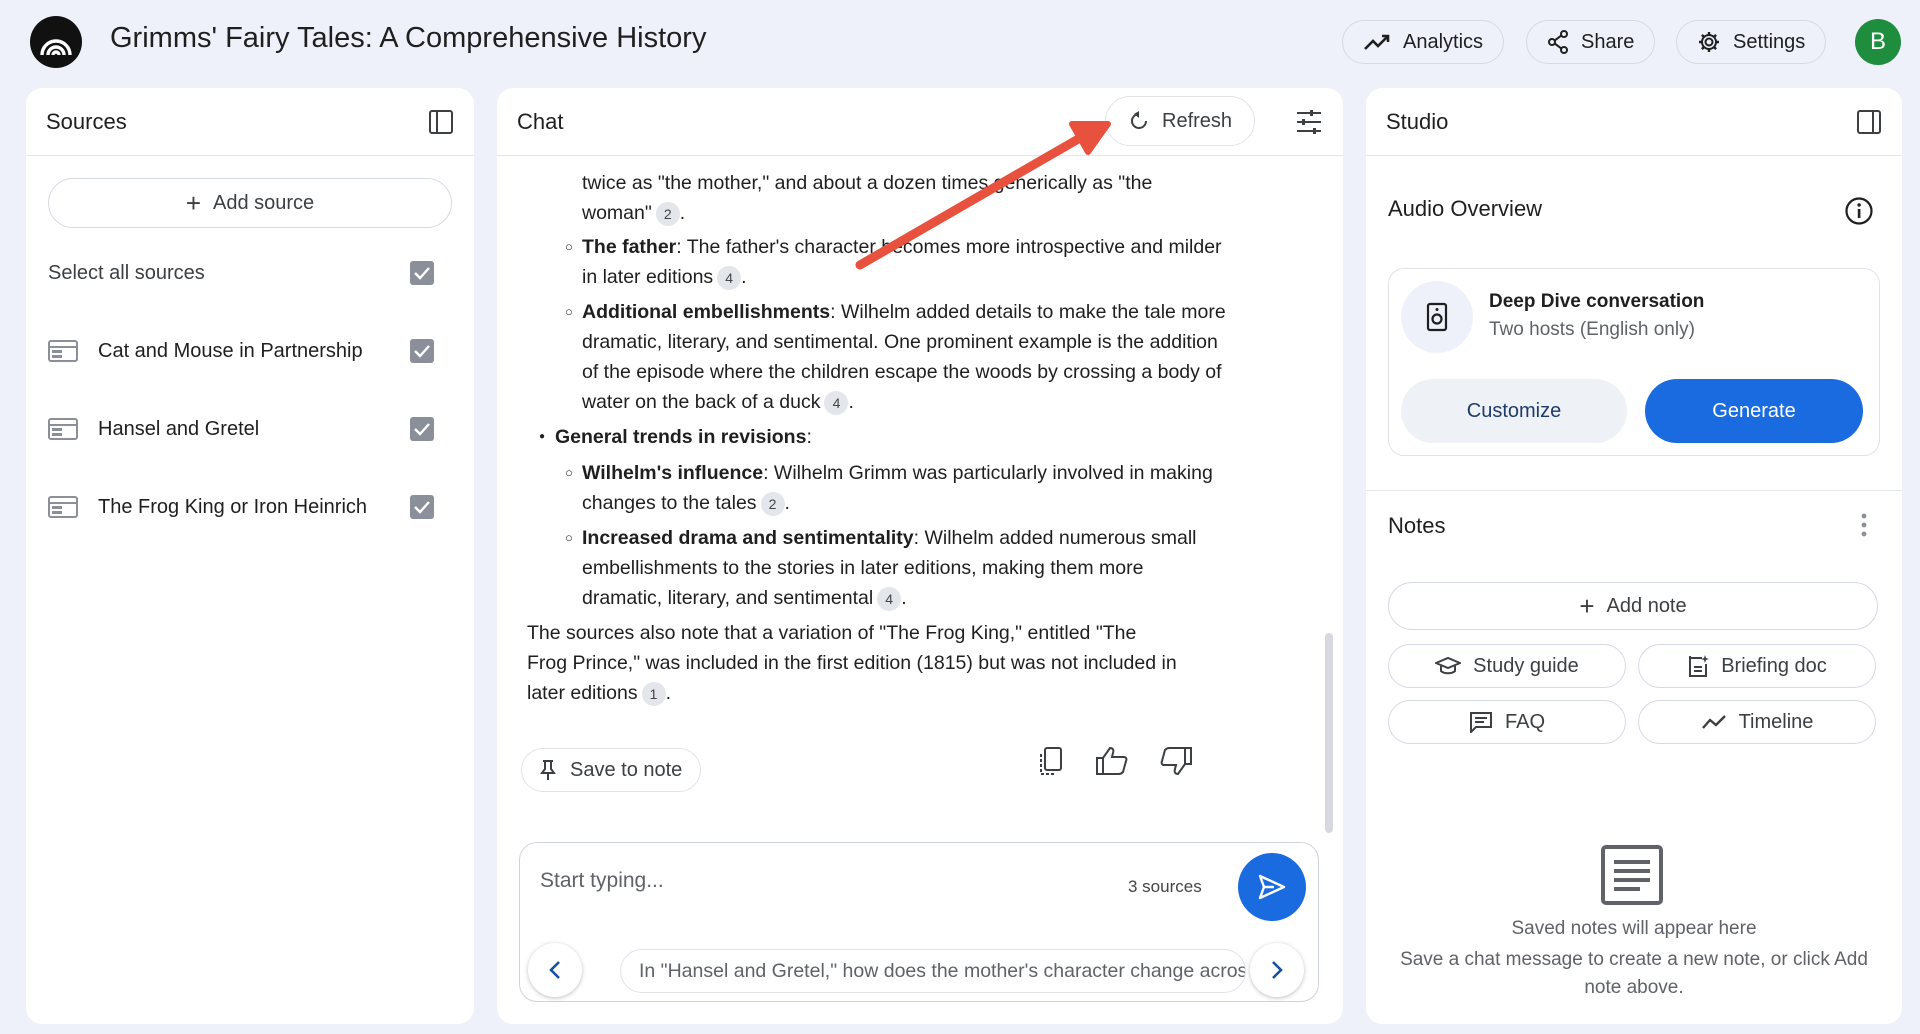 The height and width of the screenshot is (1034, 1920). What do you see at coordinates (1608, 41) in the screenshot?
I see `share-label: Share` at bounding box center [1608, 41].